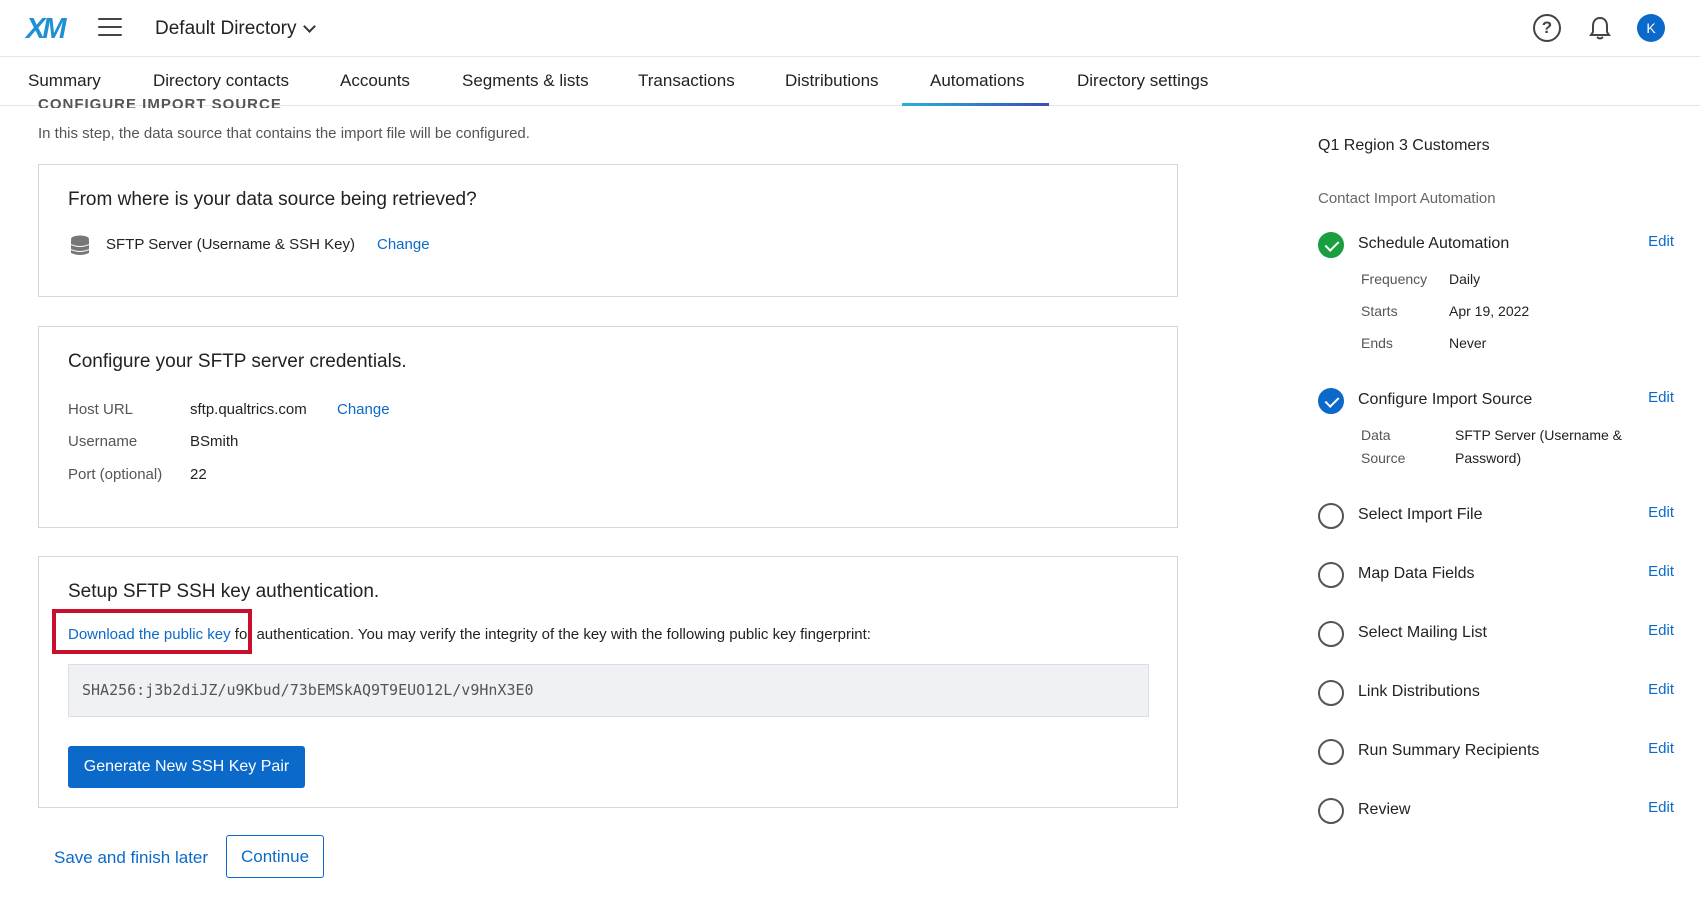  Describe the element at coordinates (101, 409) in the screenshot. I see `host-url-label: Host URL` at that location.